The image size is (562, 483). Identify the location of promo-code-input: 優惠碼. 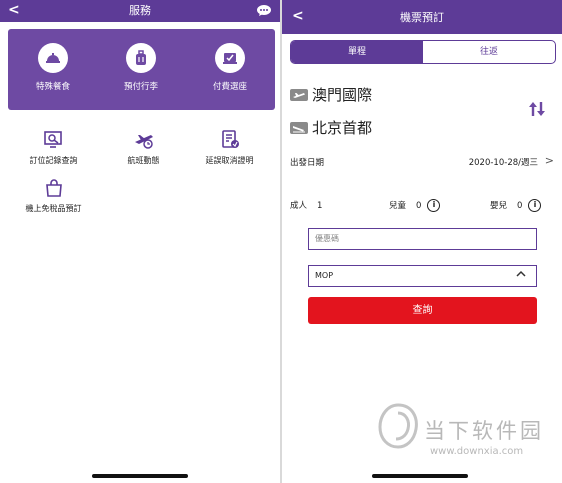
(422, 239).